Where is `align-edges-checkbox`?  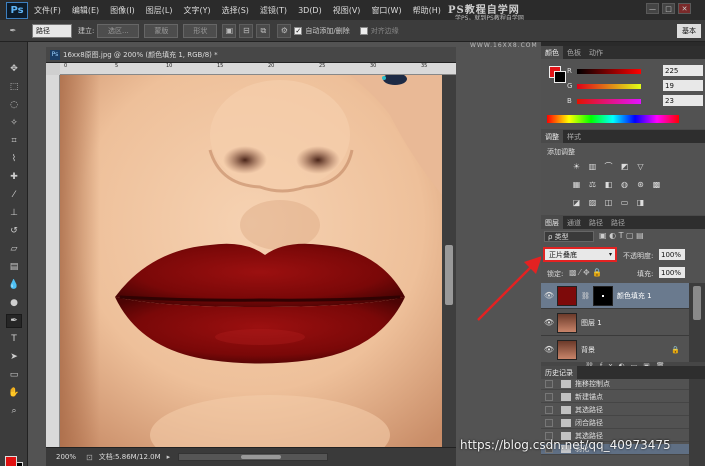 align-edges-checkbox is located at coordinates (363, 30).